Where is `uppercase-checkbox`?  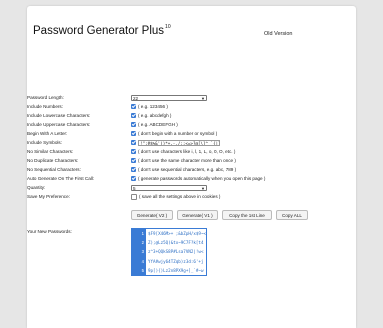
uppercase-checkbox is located at coordinates (133, 124).